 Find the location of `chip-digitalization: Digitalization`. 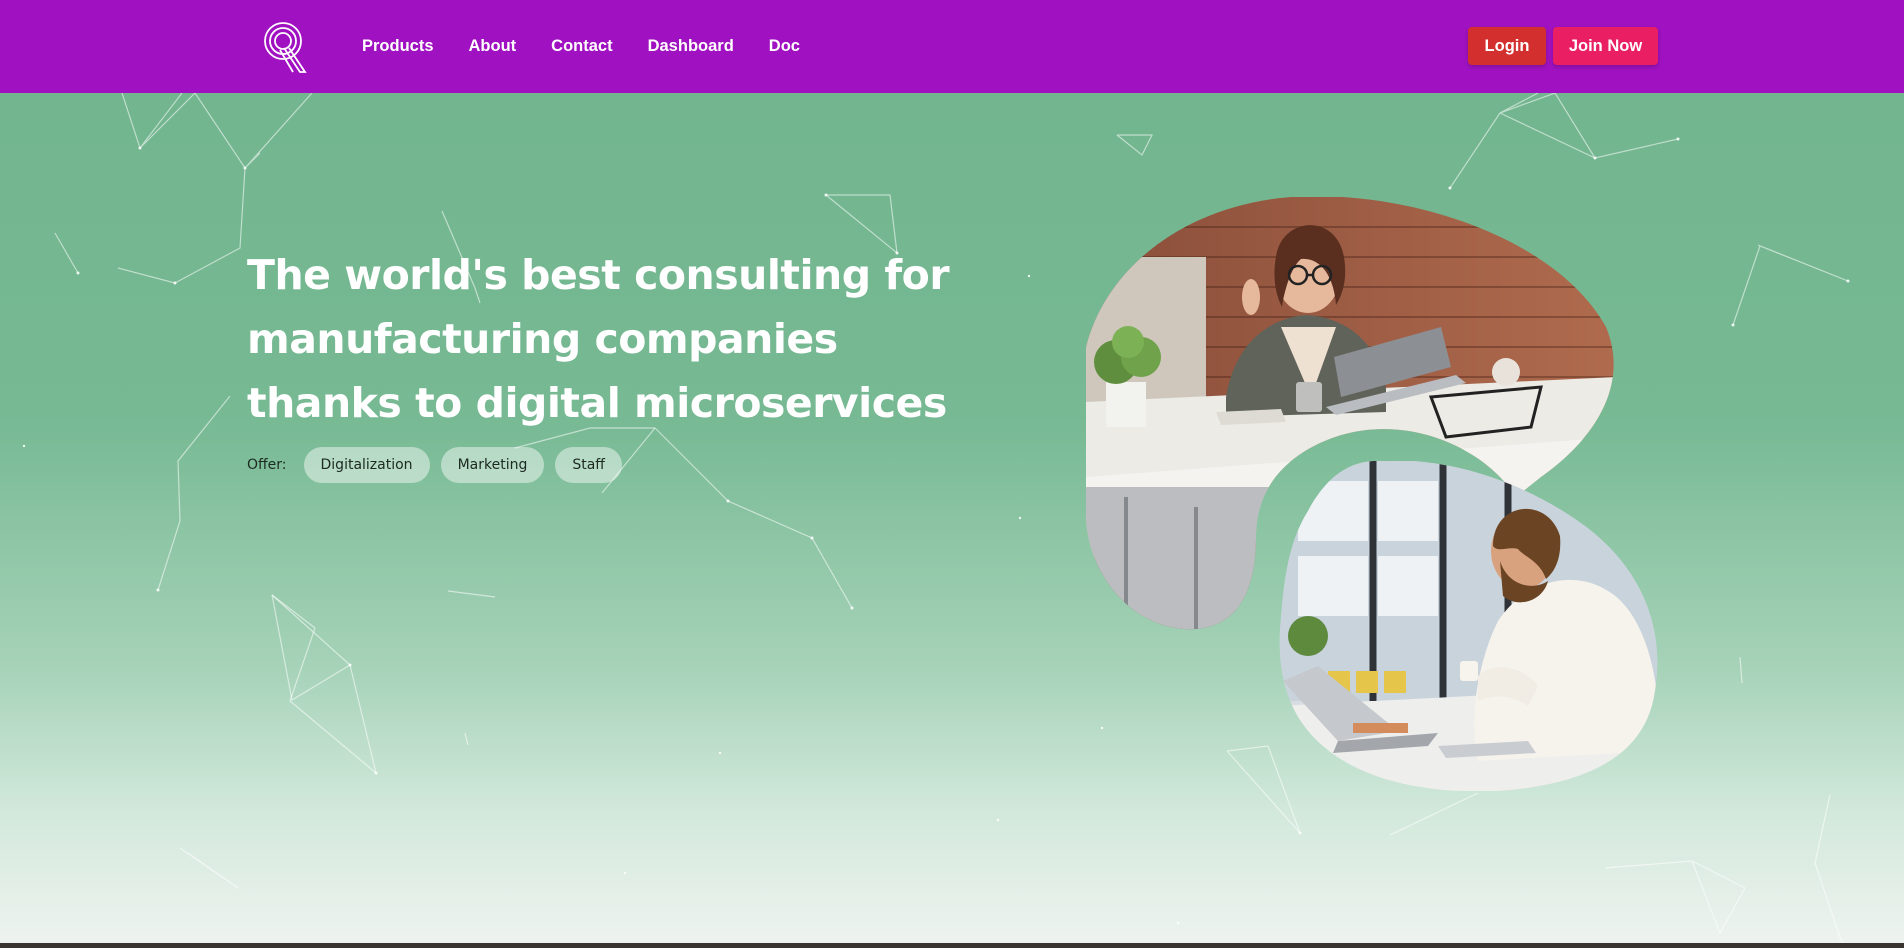

chip-digitalization: Digitalization is located at coordinates (366, 465).